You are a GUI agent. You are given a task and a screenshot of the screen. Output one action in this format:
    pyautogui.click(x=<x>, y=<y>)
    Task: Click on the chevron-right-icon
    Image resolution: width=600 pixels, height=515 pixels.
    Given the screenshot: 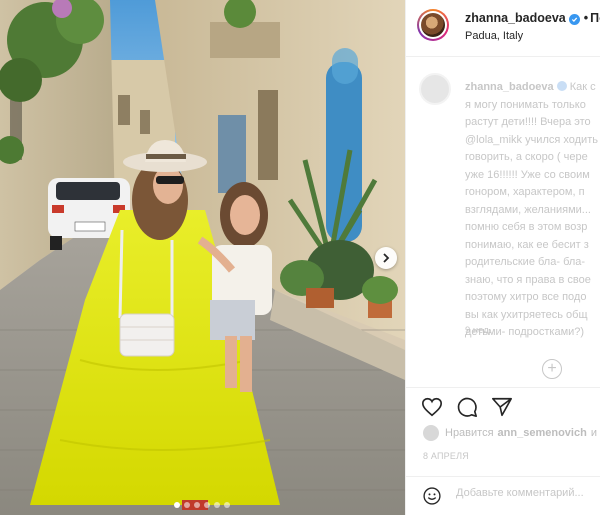 What is the action you would take?
    pyautogui.click(x=386, y=258)
    